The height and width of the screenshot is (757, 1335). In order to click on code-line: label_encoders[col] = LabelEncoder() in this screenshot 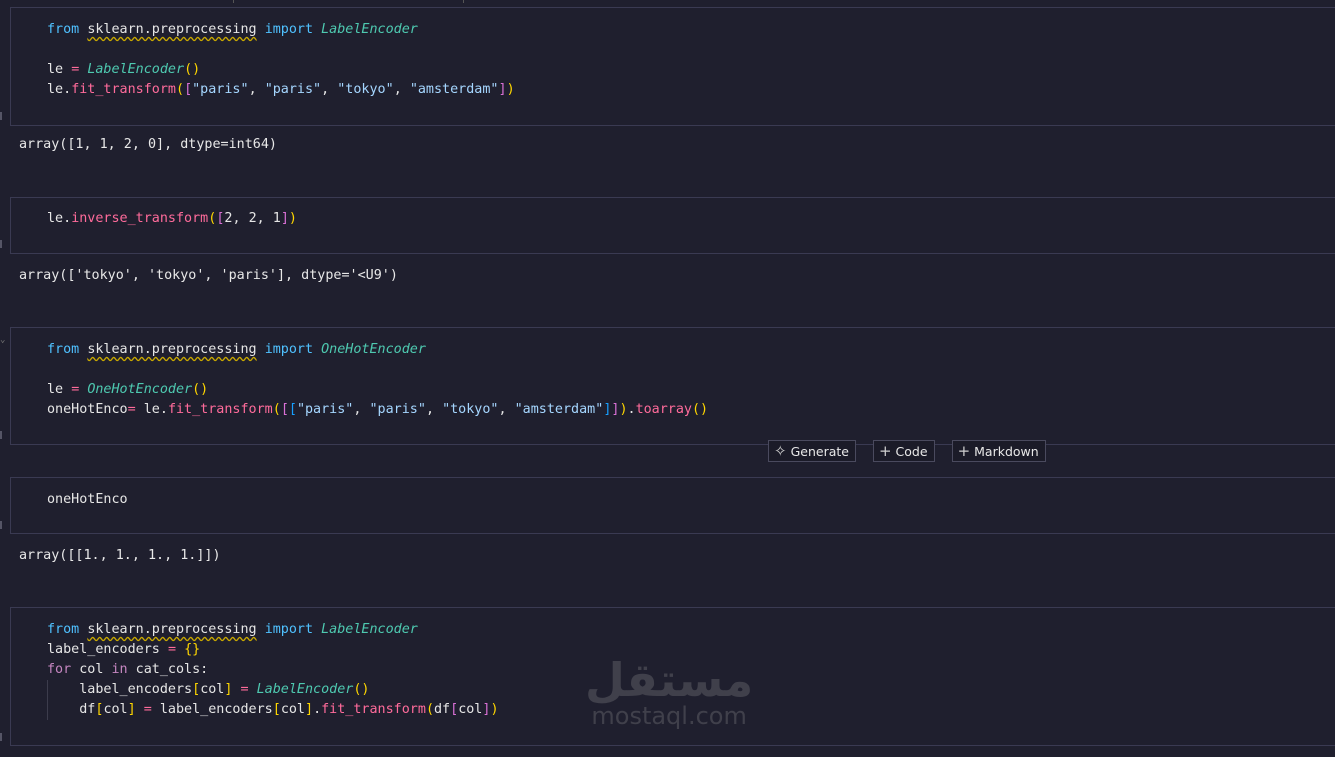, I will do `click(208, 690)`.